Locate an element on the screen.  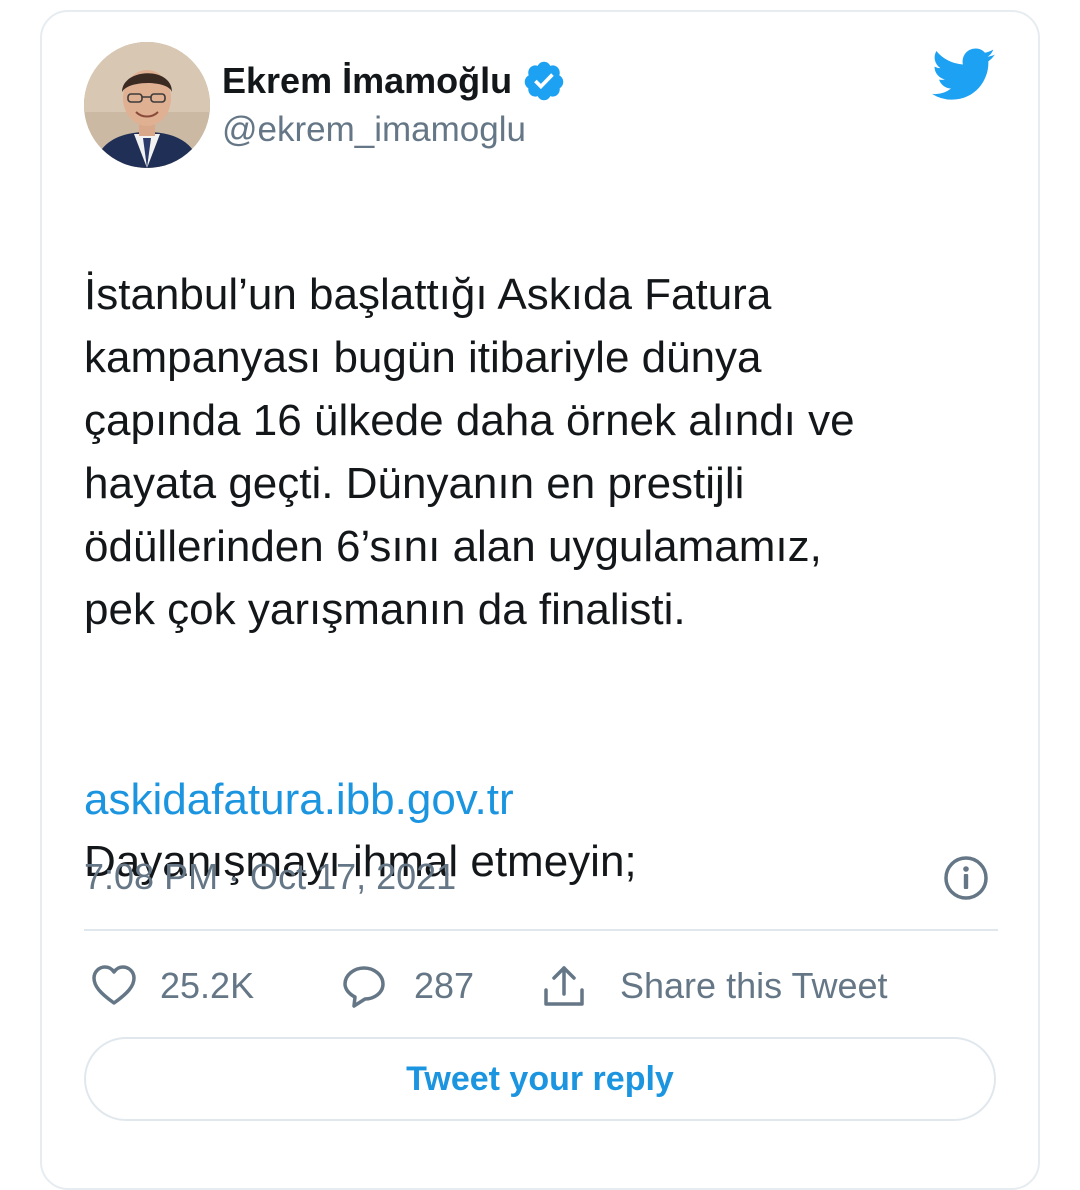
divider is located at coordinates (541, 930).